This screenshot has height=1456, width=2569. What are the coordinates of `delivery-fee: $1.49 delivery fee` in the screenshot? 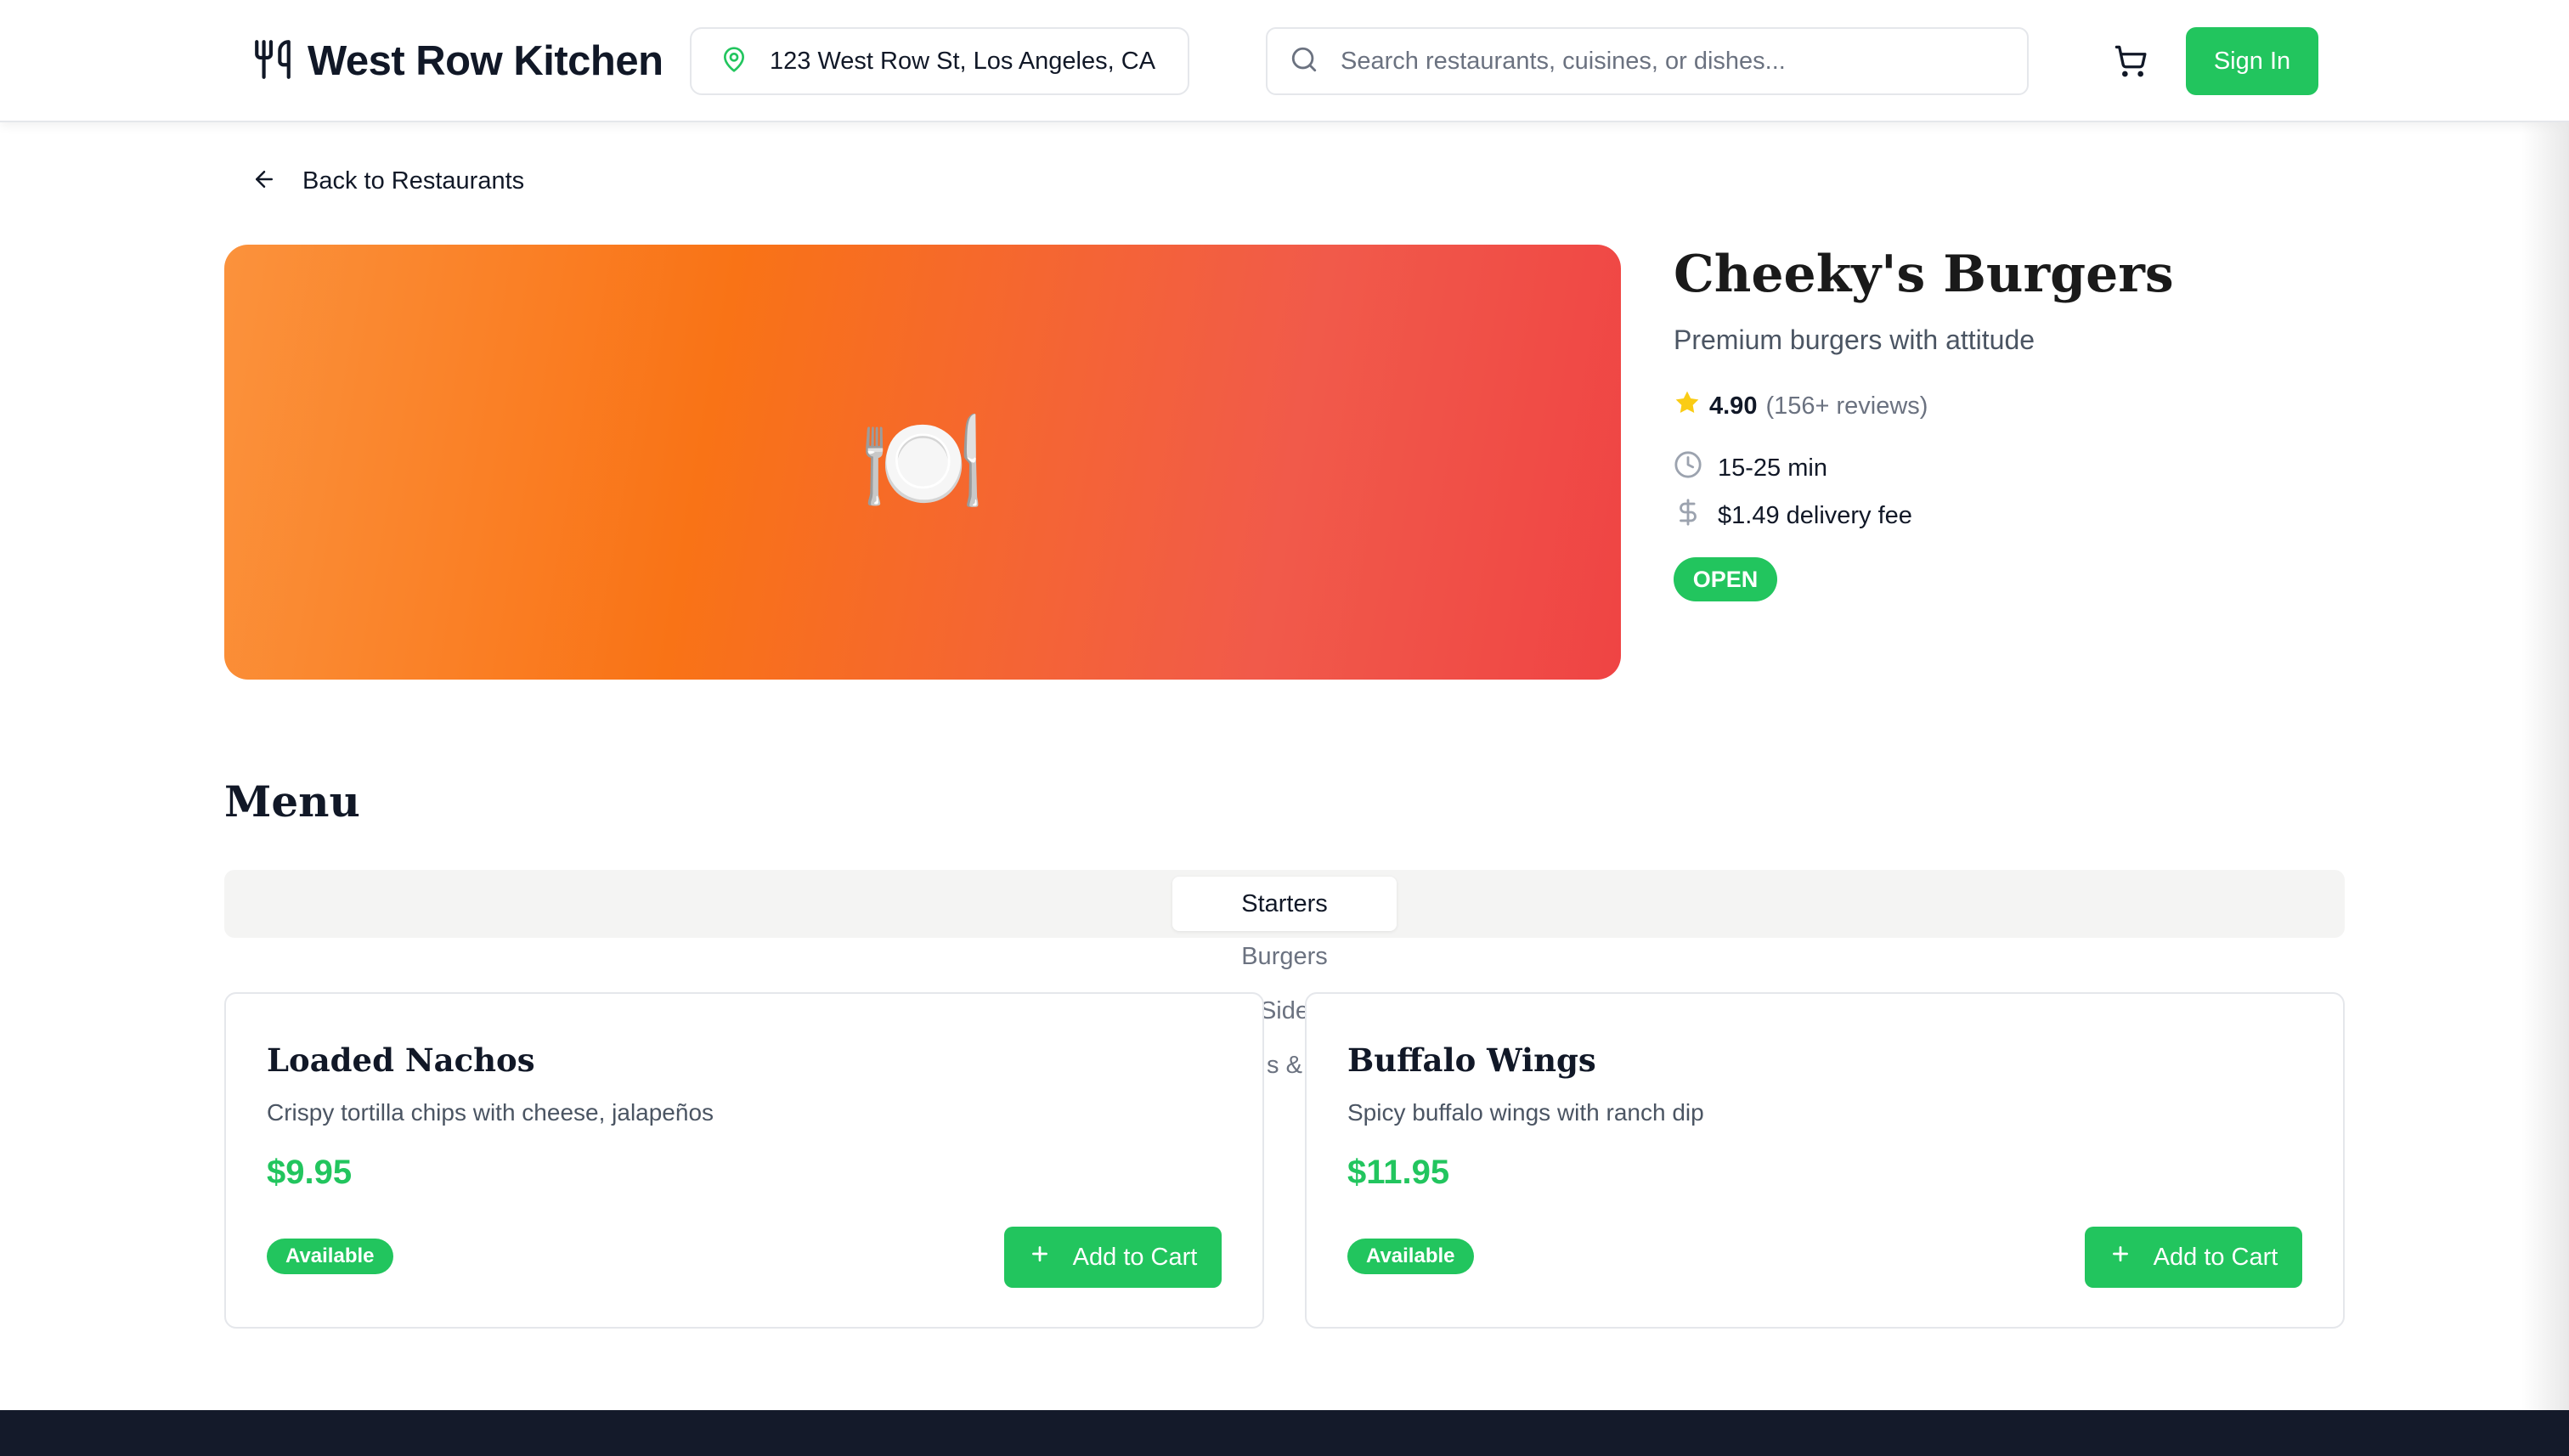 It's located at (1793, 515).